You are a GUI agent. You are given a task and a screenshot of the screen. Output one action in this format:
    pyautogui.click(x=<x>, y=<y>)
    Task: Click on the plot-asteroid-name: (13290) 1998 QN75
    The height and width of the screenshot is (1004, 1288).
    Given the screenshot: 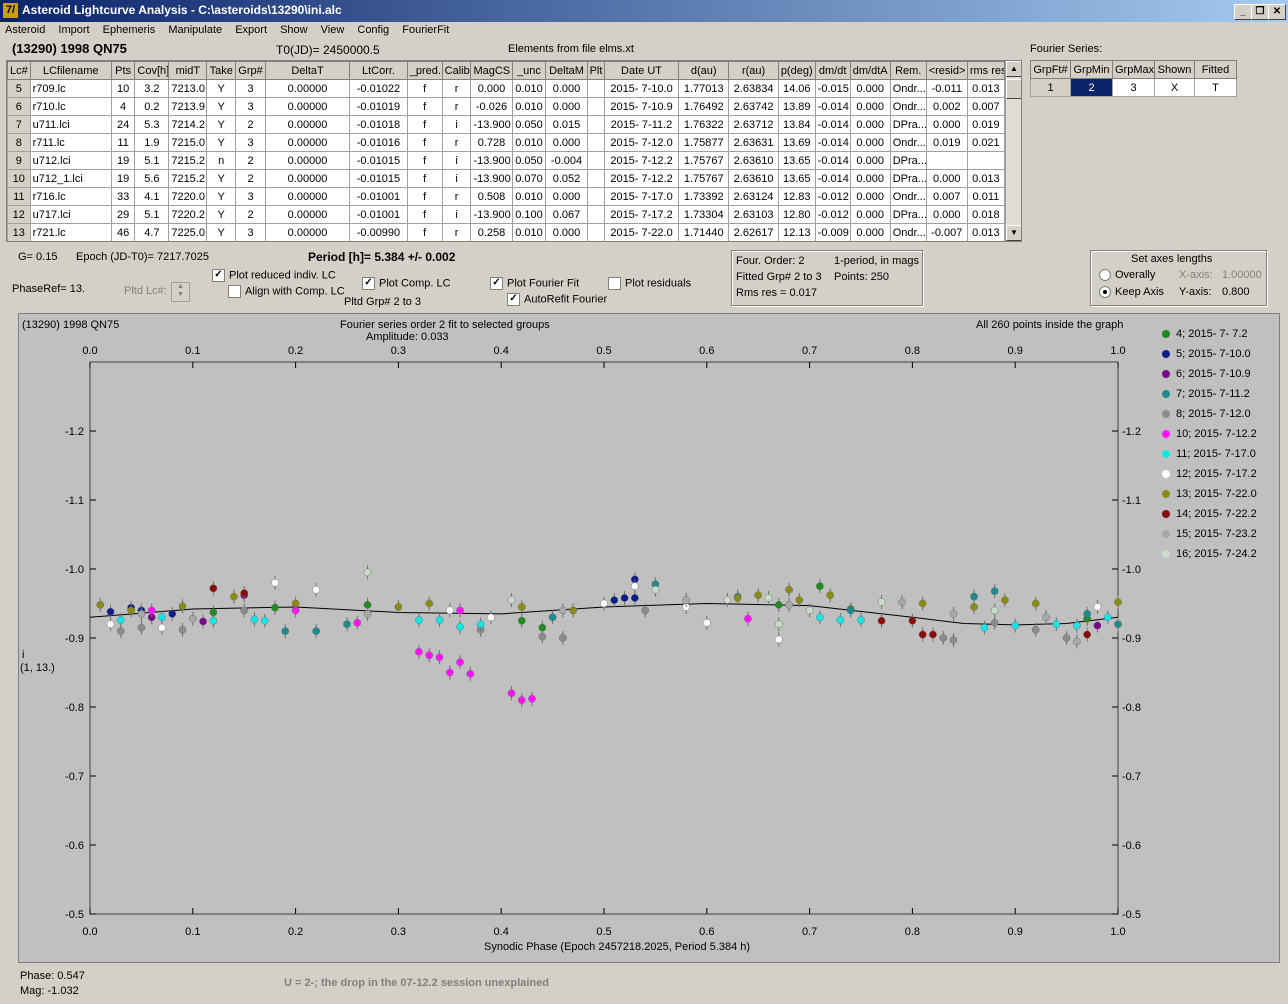 What is the action you would take?
    pyautogui.click(x=71, y=325)
    